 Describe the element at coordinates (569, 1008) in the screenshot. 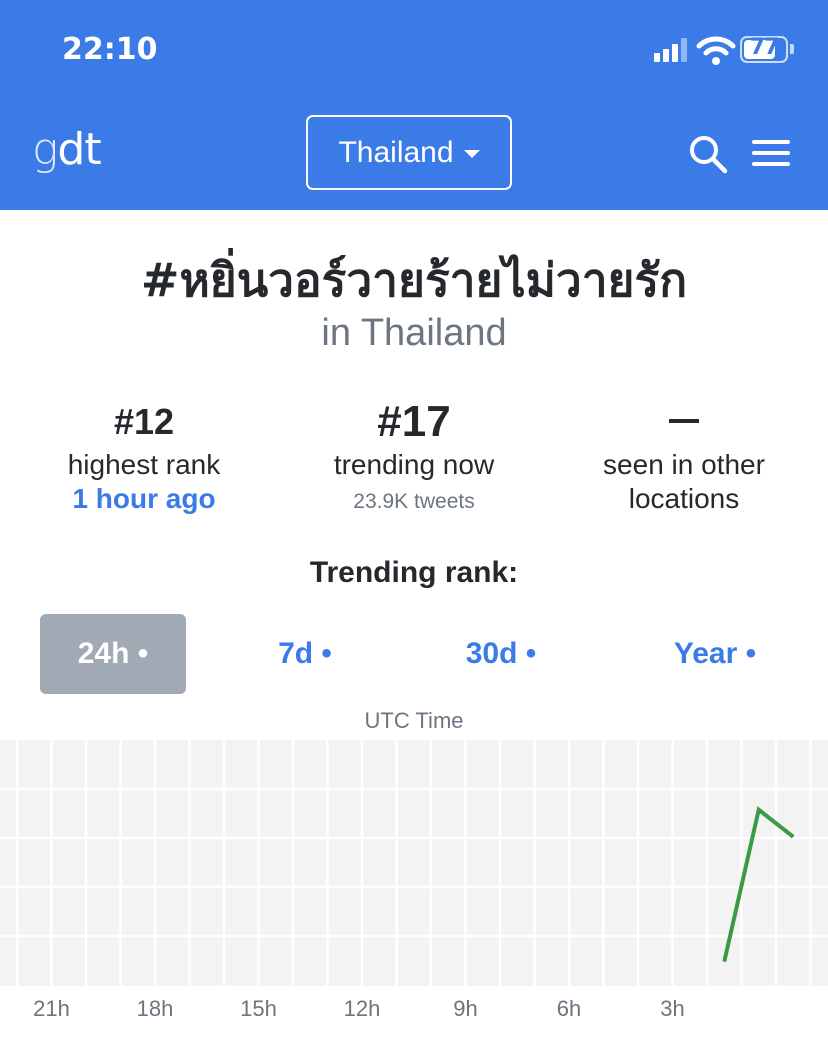

I see `x-tick-label: 6h` at that location.